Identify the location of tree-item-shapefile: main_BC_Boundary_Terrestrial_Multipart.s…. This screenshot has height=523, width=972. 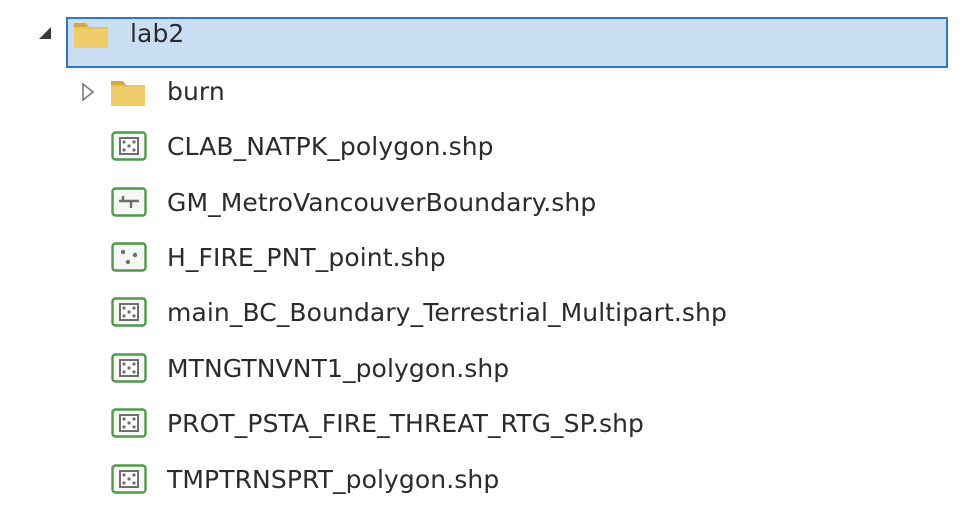
(486, 313).